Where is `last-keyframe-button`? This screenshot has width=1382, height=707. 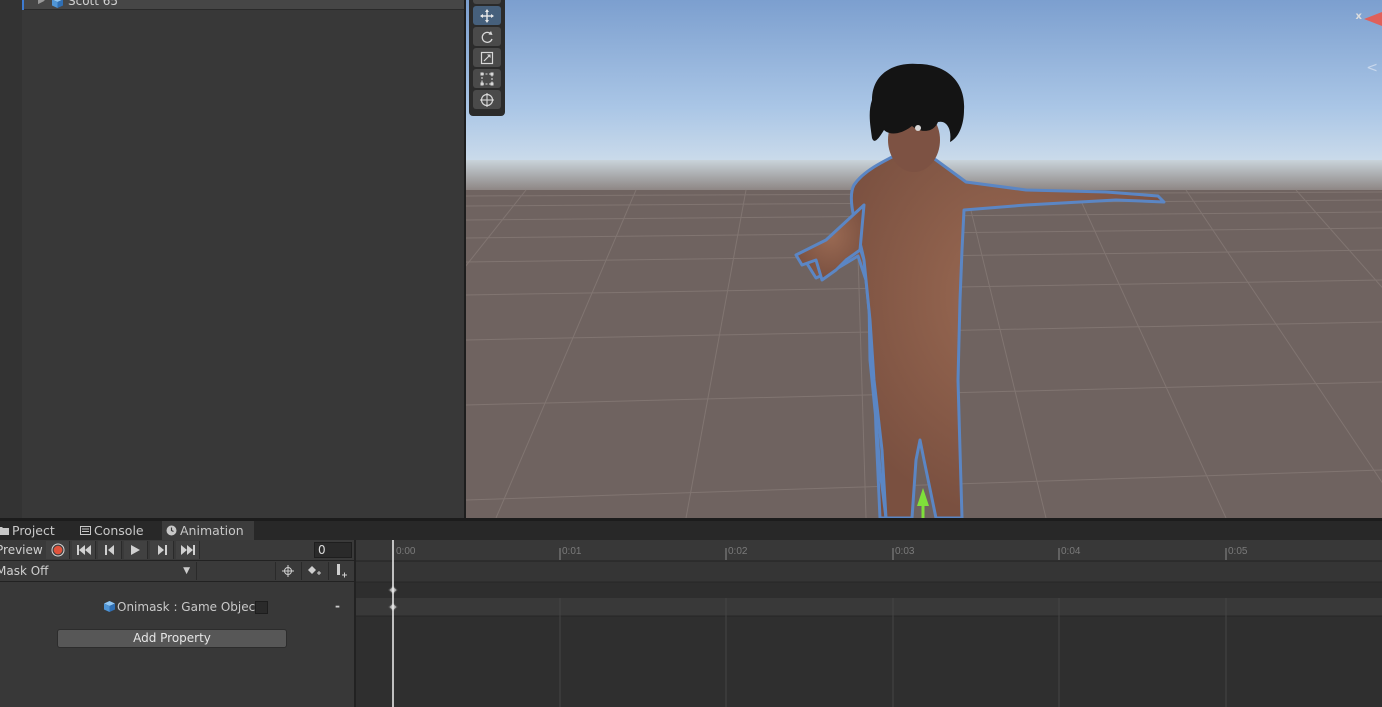 last-keyframe-button is located at coordinates (188, 550).